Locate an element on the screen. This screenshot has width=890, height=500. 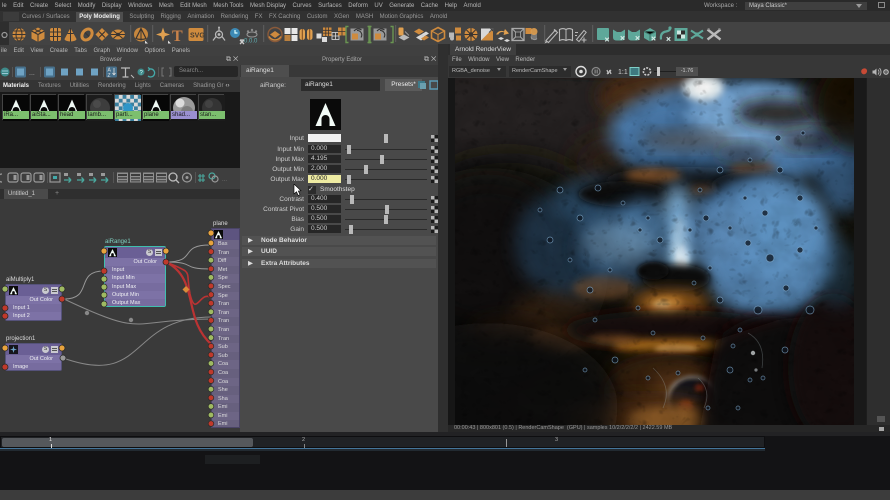
svg-text: SVG is located at coordinates (197, 35).